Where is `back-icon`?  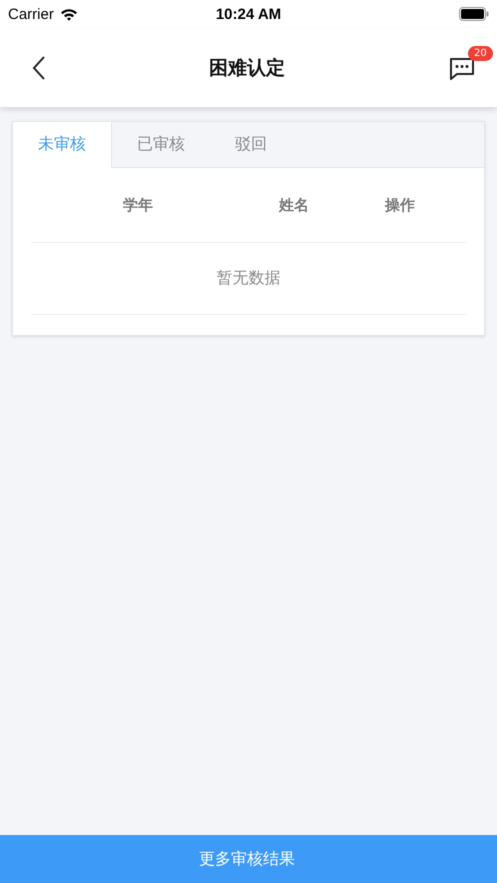
back-icon is located at coordinates (39, 67).